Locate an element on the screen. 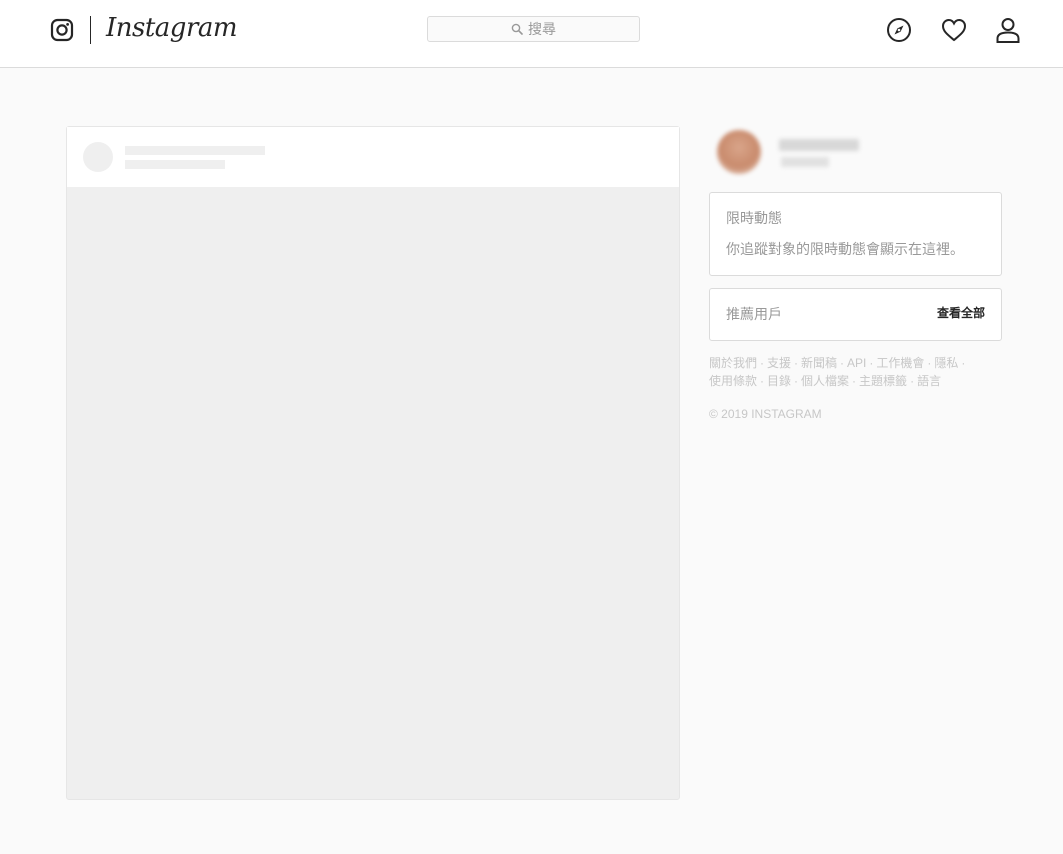  post-header-placeholder is located at coordinates (373, 157).